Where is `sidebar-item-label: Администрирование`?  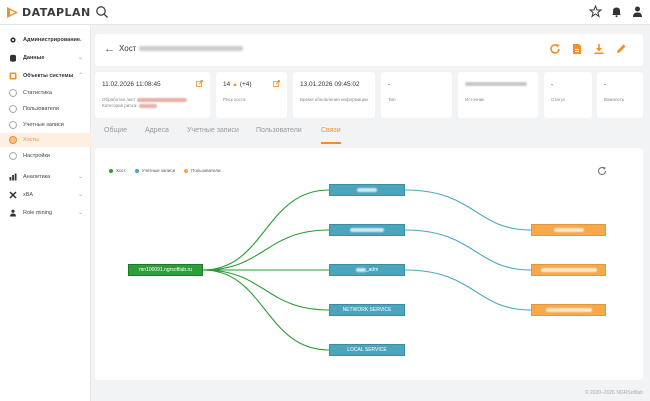 sidebar-item-label: Администрирование is located at coordinates (51, 40).